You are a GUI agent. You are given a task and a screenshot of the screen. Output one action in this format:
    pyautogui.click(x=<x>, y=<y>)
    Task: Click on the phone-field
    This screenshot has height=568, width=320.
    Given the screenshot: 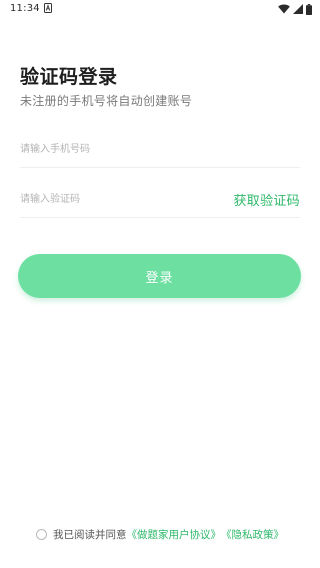 What is the action you would take?
    pyautogui.click(x=160, y=149)
    